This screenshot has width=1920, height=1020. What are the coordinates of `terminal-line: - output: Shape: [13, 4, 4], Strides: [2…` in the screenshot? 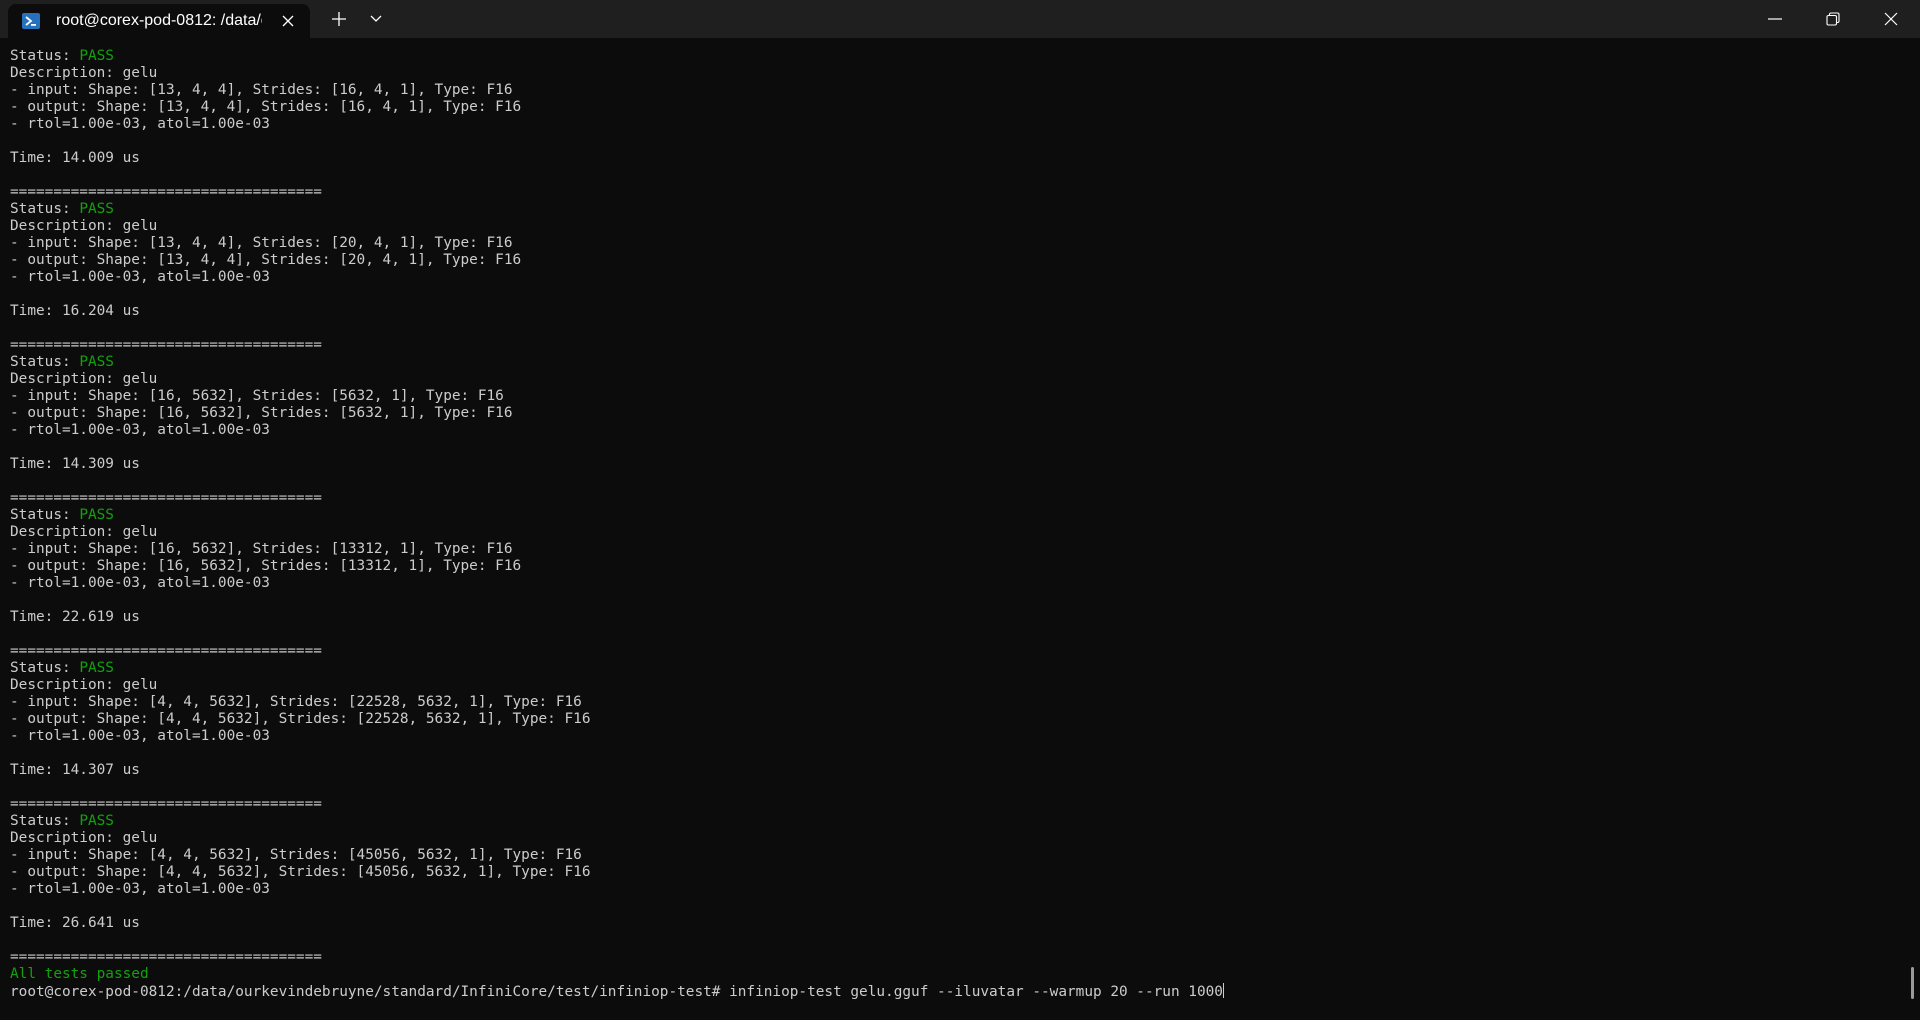 It's located at (617, 260).